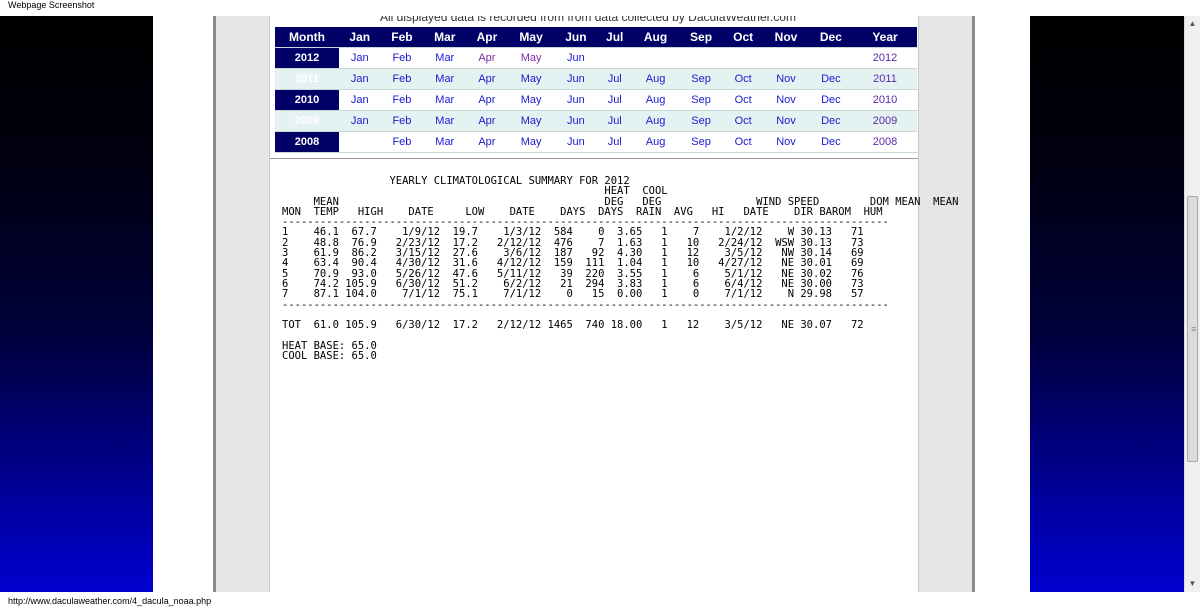 The height and width of the screenshot is (609, 1200). What do you see at coordinates (531, 100) in the screenshot?
I see `month-link-2010-may: May` at bounding box center [531, 100].